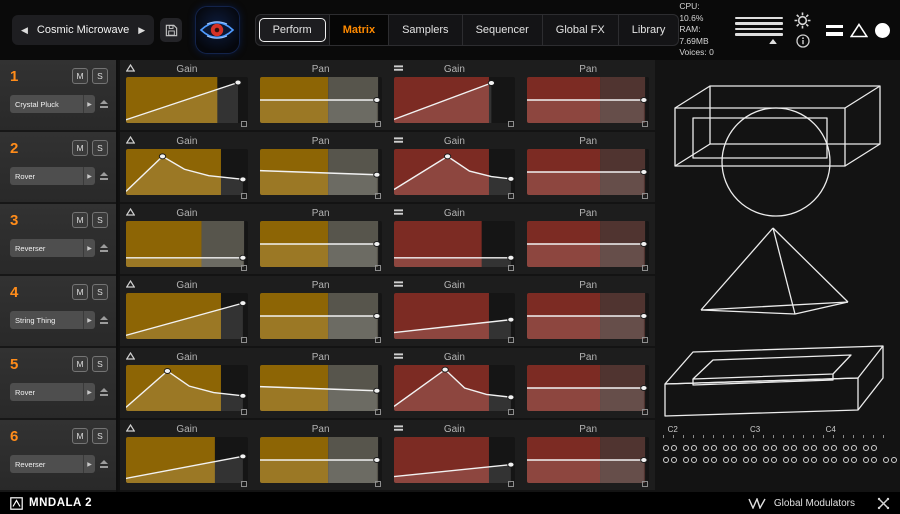 Image resolution: width=900 pixels, height=514 pixels. I want to click on slider-handle-icon, so click(773, 41).